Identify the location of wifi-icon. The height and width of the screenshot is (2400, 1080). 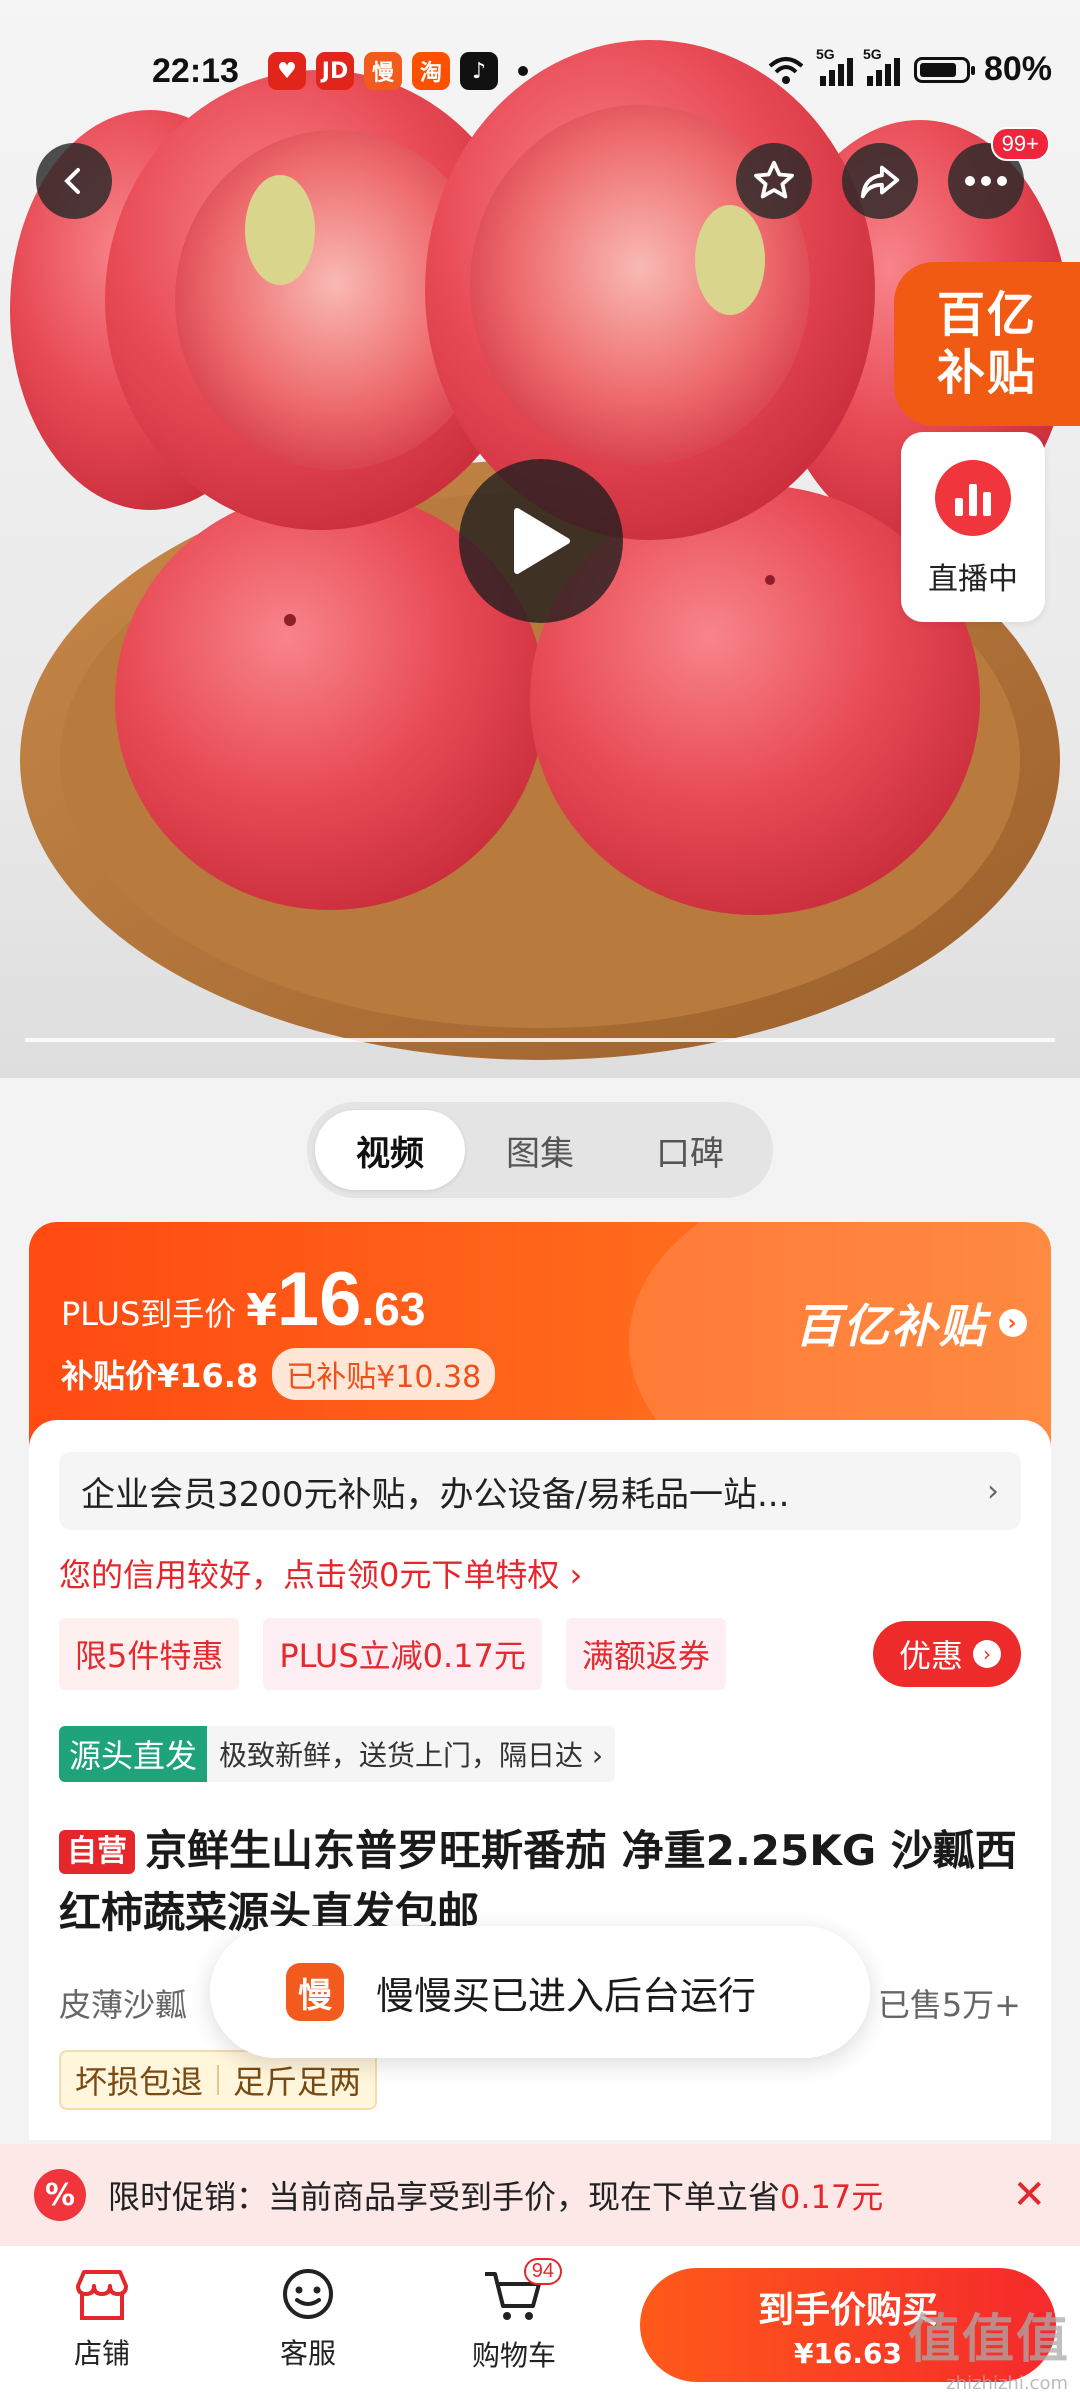
(786, 70).